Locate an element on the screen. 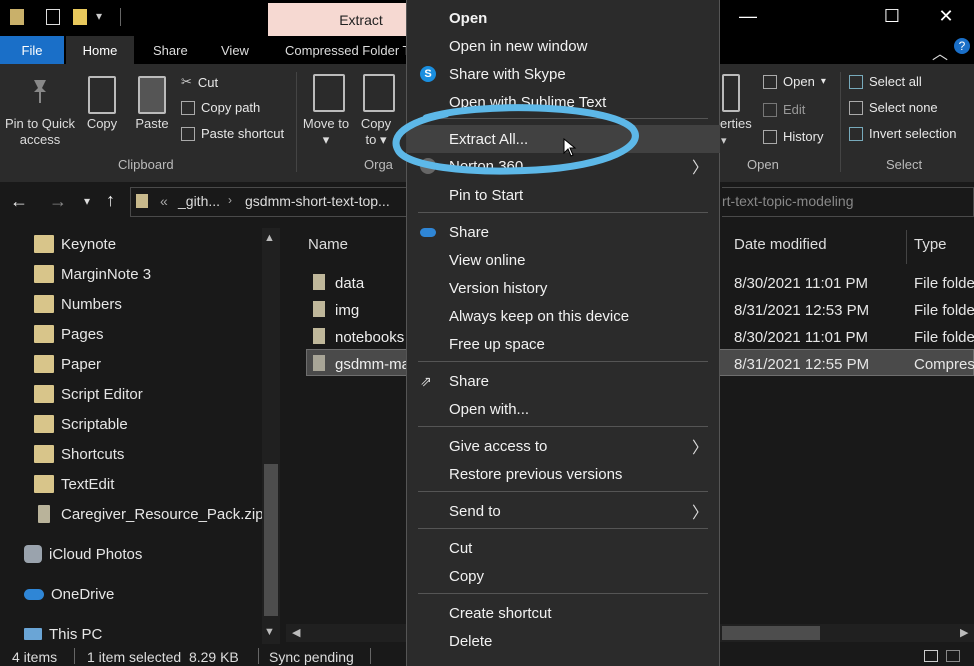 The width and height of the screenshot is (974, 666). edit-button: Edit is located at coordinates (784, 109).